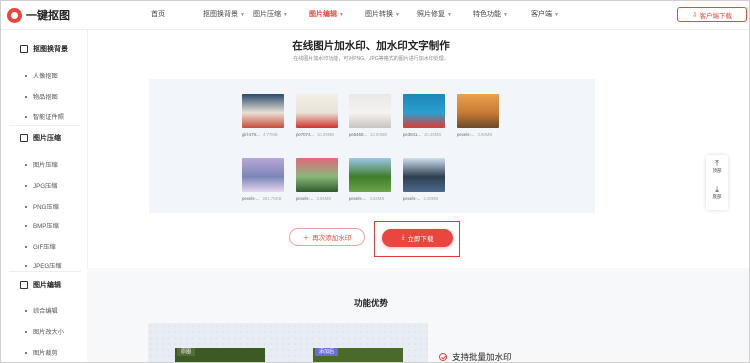 The height and width of the screenshot is (363, 750). I want to click on image-caption: pe3041... 10.49MB, so click(422, 134).